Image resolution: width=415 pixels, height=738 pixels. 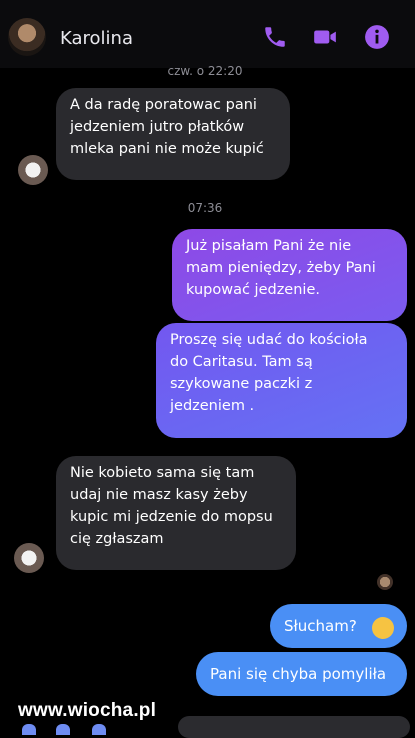 I want to click on message-bubble-sent: Pani się chyba pomyliła, so click(x=301, y=674).